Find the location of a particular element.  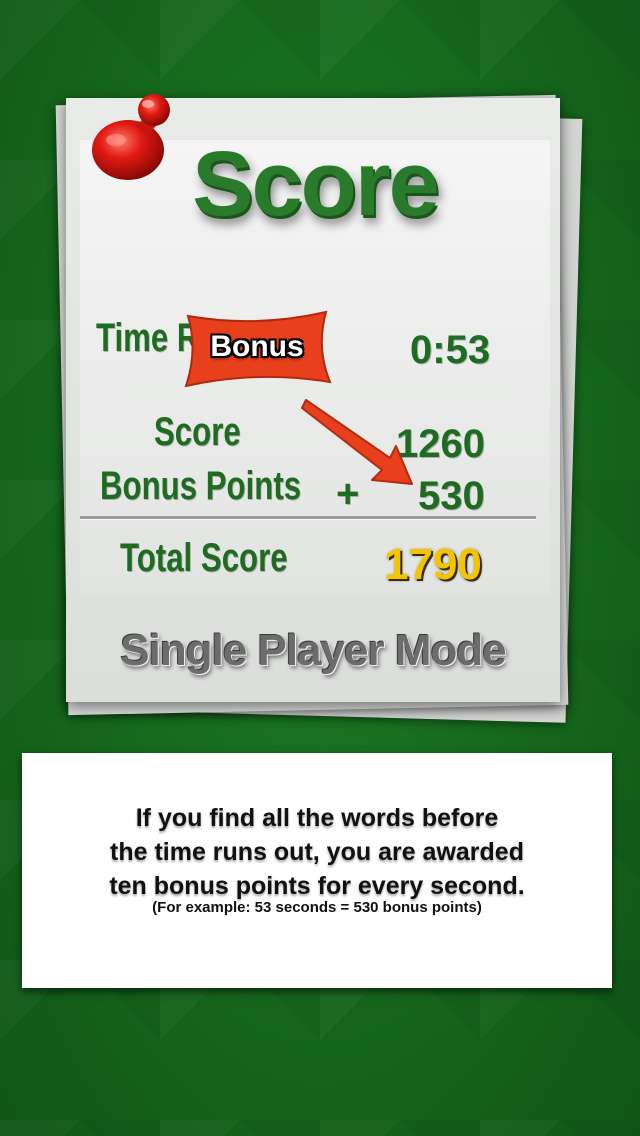

game-mode-label: Single Player Mode is located at coordinates (313, 650).